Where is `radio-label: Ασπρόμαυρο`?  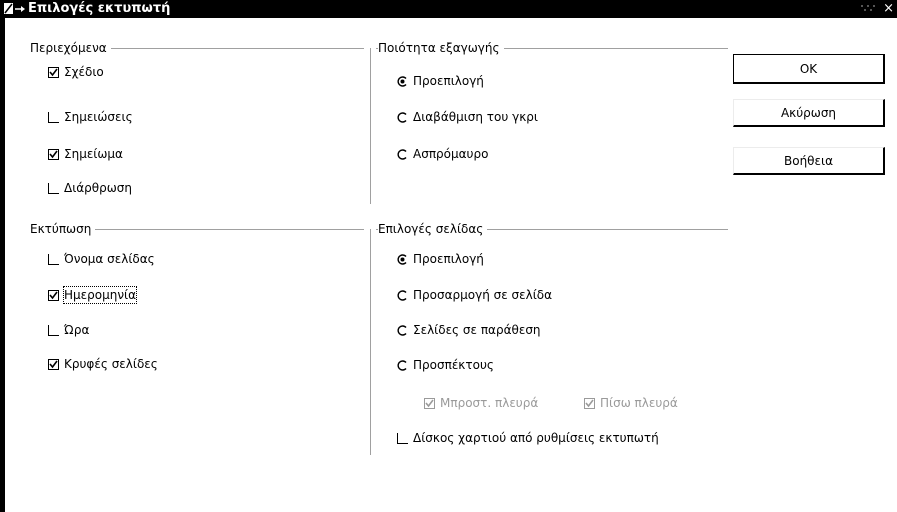 radio-label: Ασπρόμαυρο is located at coordinates (451, 154).